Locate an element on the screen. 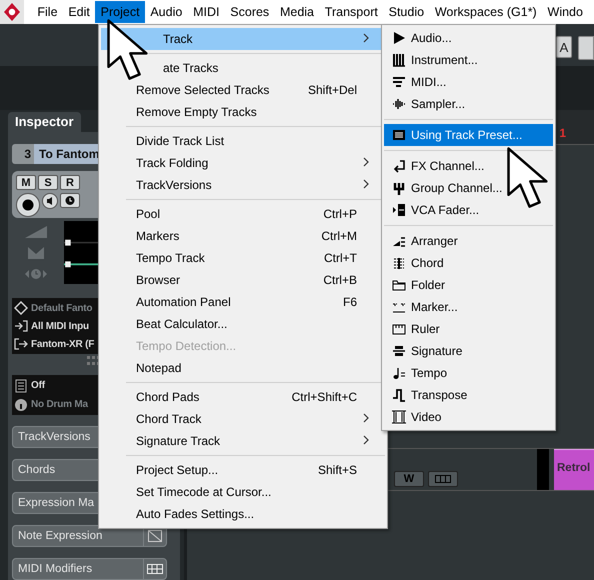 The image size is (594, 580). ruler-icon is located at coordinates (399, 329).